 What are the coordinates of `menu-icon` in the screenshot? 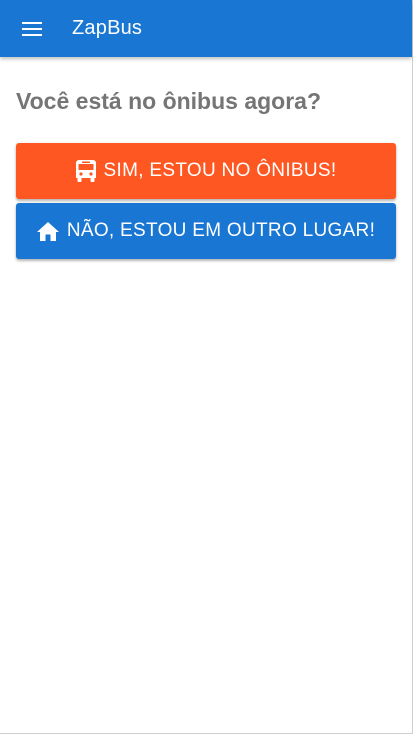 It's located at (32, 28).